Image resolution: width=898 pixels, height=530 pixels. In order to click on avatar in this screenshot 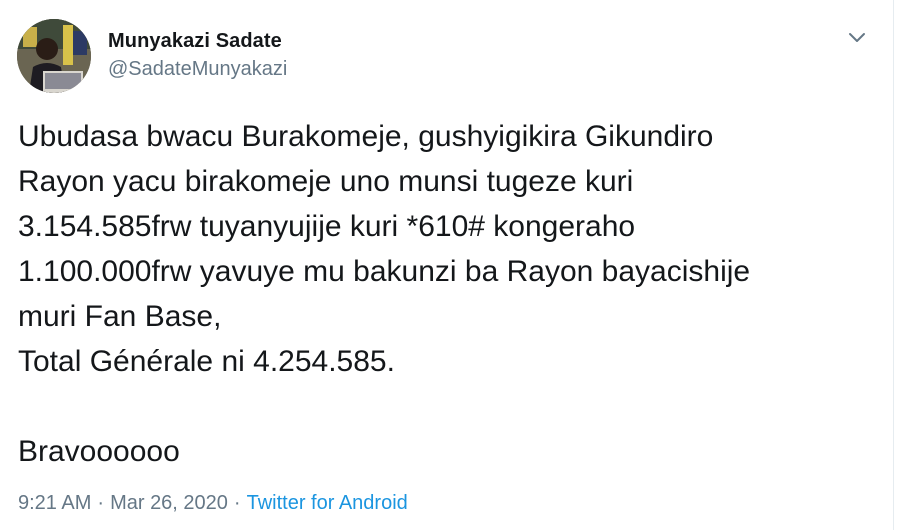, I will do `click(54, 56)`.